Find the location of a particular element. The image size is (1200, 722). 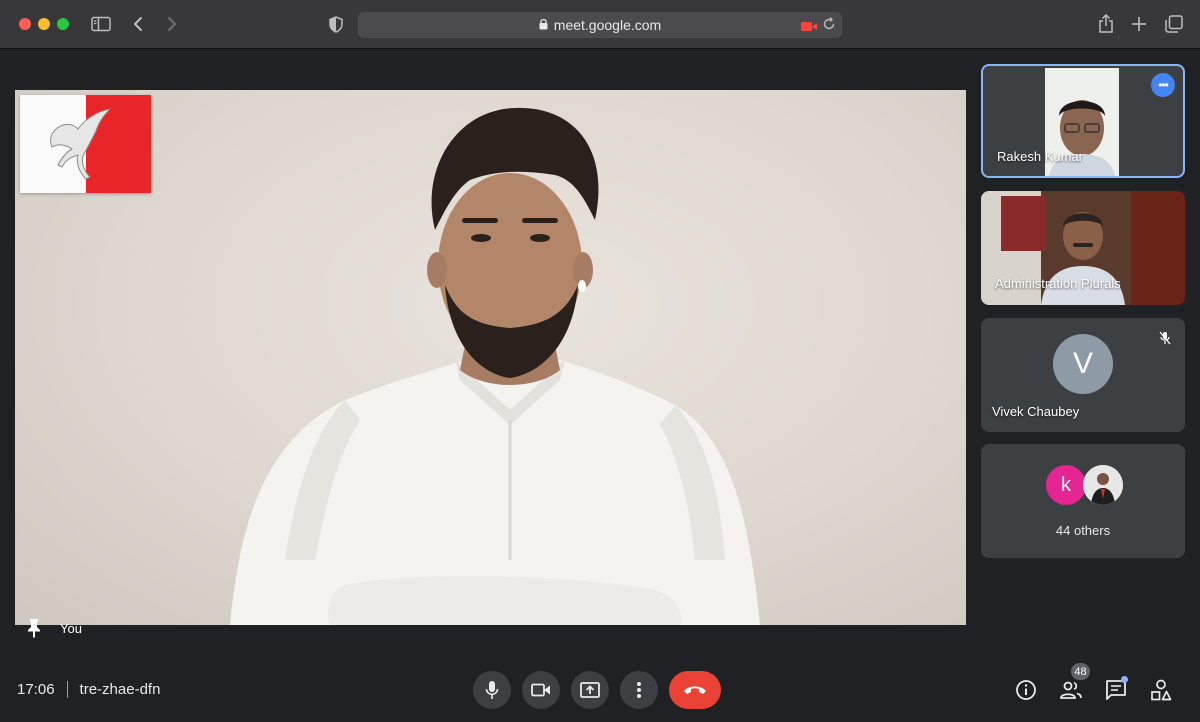

avatar: k is located at coordinates (1066, 485).